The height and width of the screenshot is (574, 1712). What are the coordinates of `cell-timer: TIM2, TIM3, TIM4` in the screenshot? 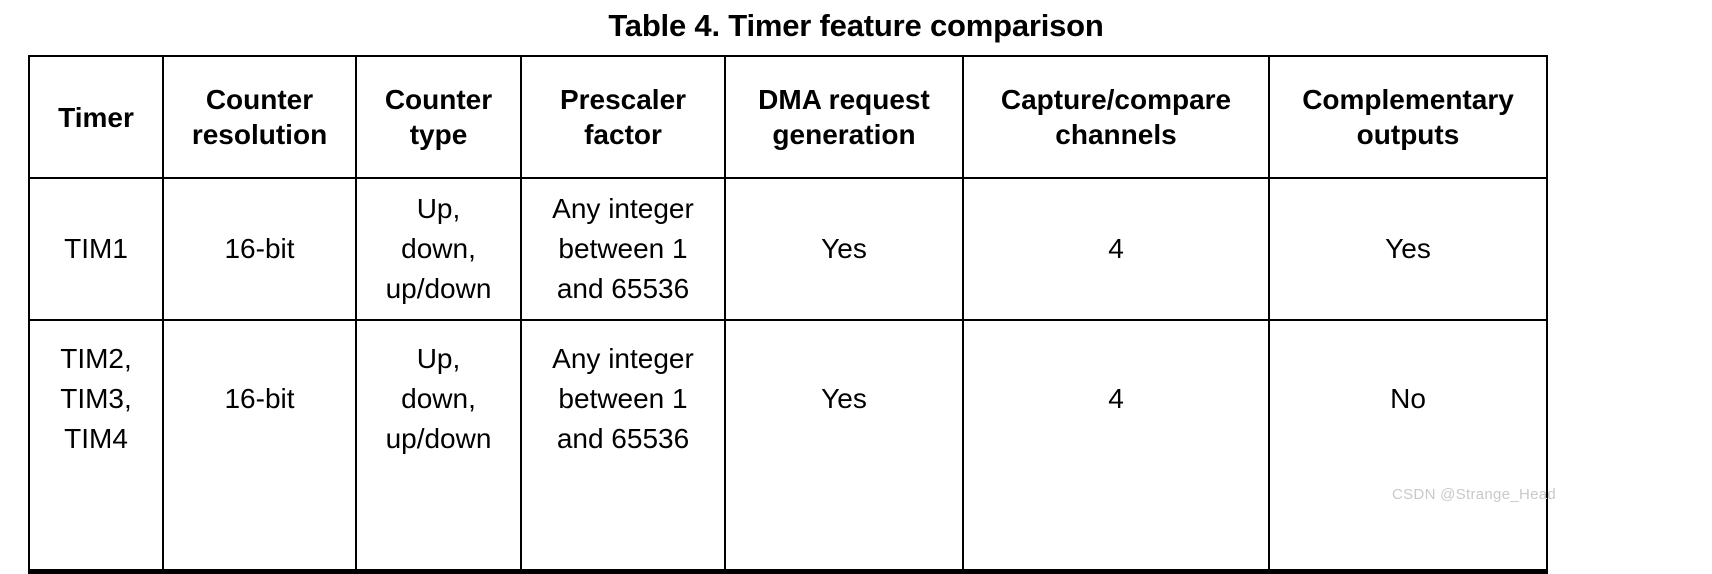 It's located at (96, 446).